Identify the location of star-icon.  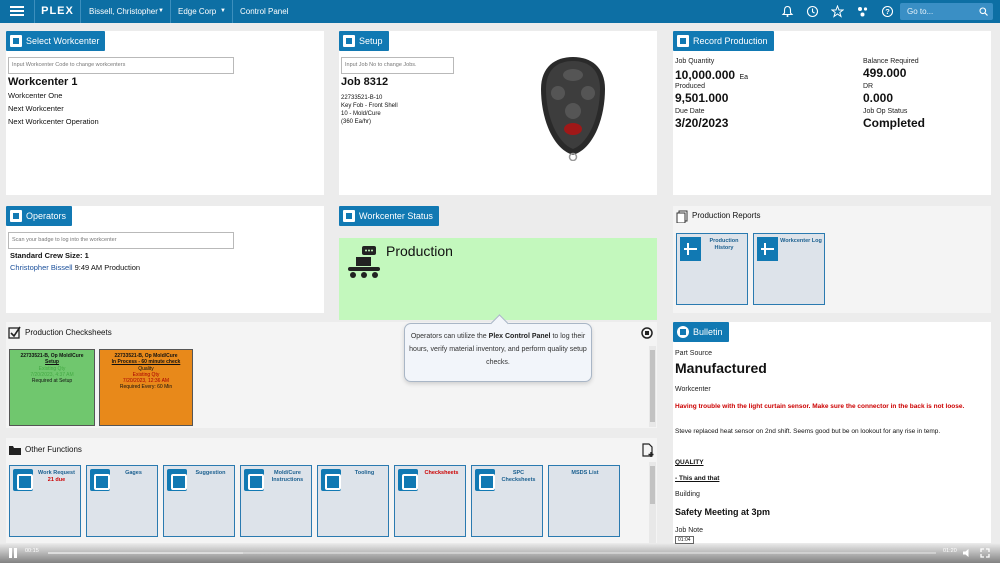
(837, 11).